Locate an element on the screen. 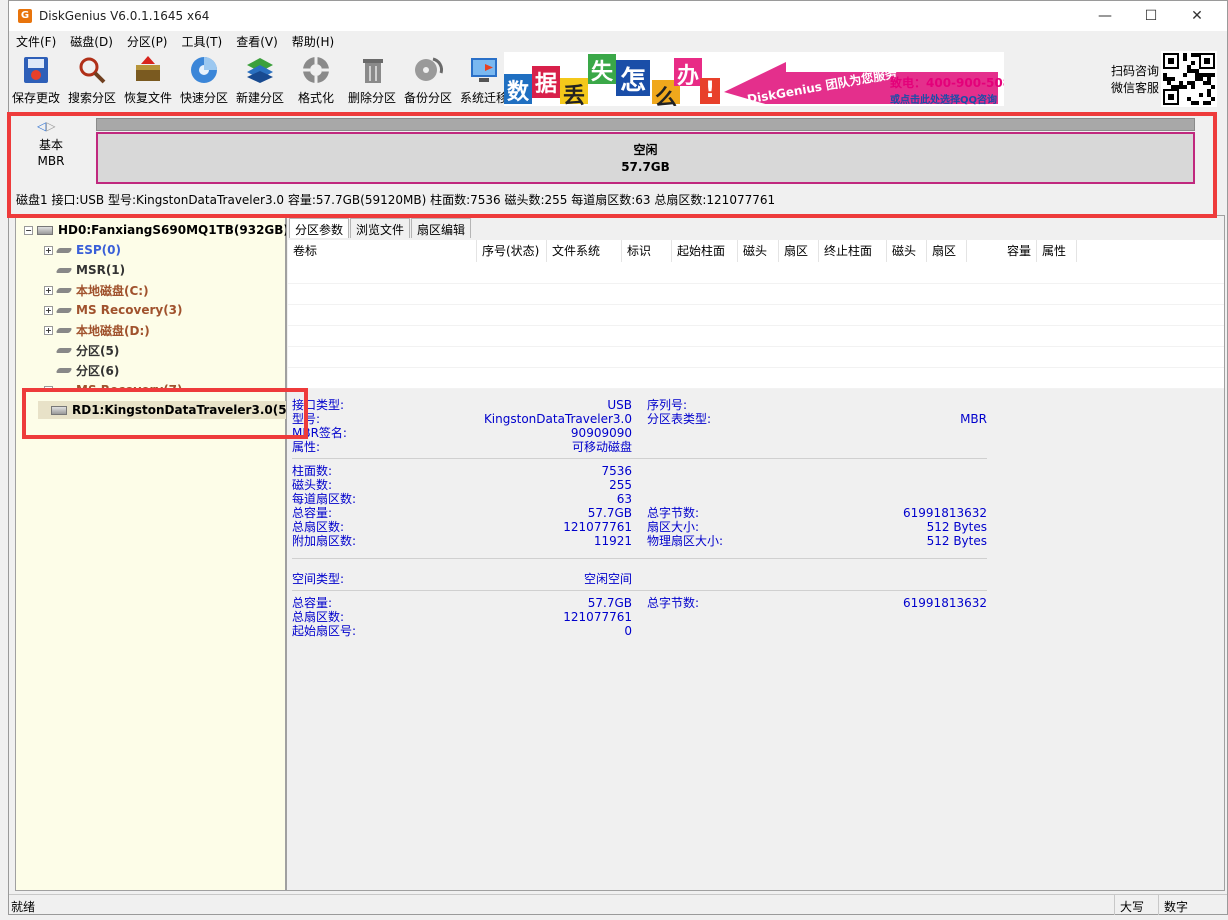 Image resolution: width=1228 pixels, height=920 pixels. title-bar: G DiskGenius V6.0.1.1645 x64 — ☐ ✕ is located at coordinates (618, 16).